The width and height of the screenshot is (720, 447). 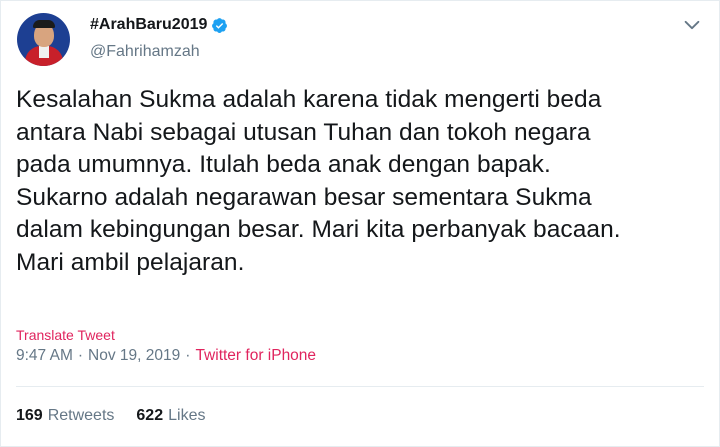 I want to click on divider, so click(x=360, y=386).